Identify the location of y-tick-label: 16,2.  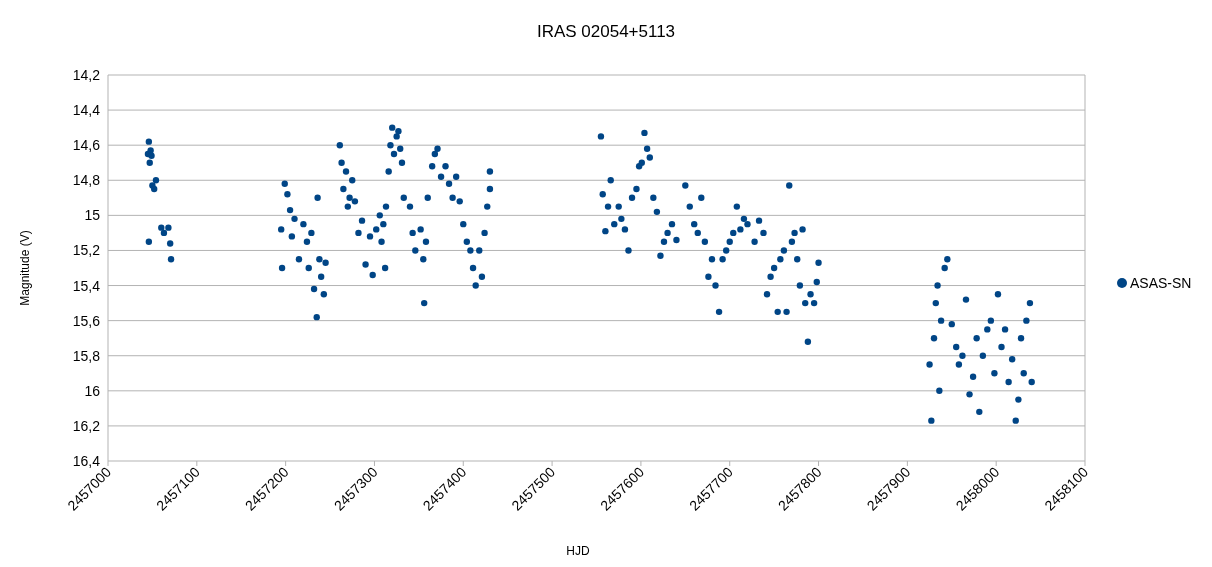
(86, 425).